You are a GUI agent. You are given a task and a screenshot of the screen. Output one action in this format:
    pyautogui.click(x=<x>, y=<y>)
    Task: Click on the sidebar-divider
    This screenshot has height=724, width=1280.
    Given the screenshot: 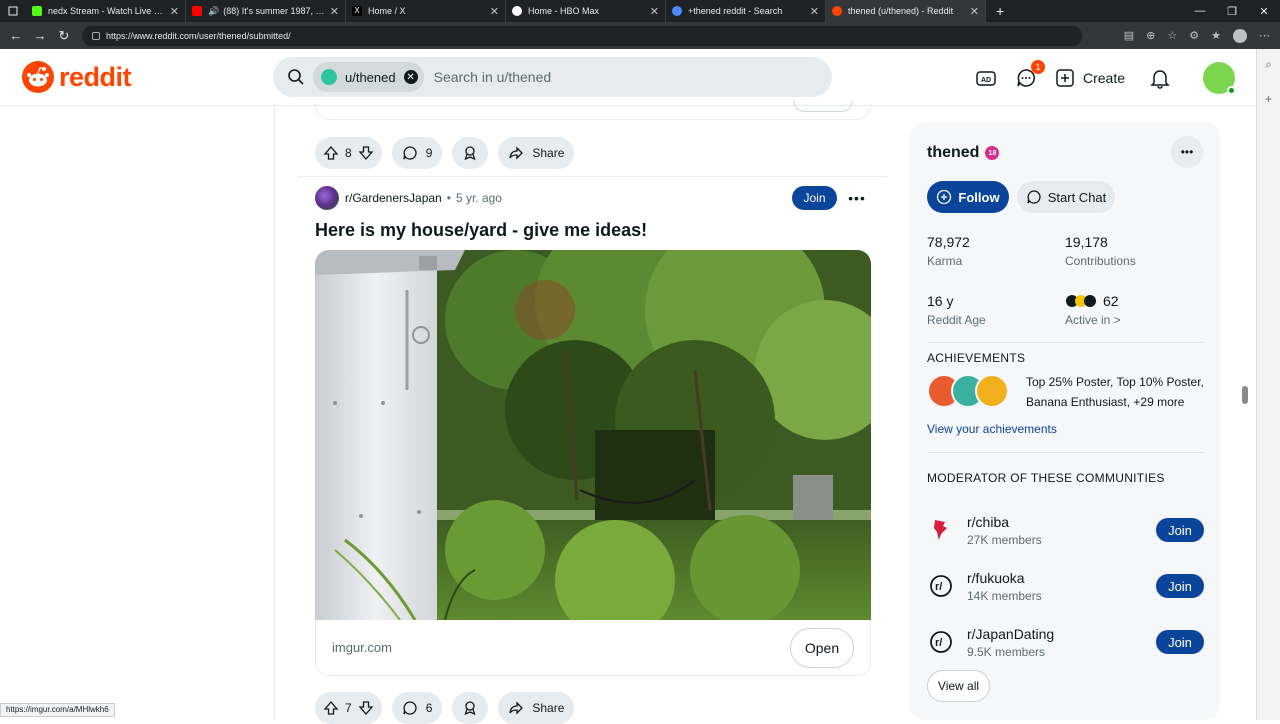 What is the action you would take?
    pyautogui.click(x=1065, y=342)
    